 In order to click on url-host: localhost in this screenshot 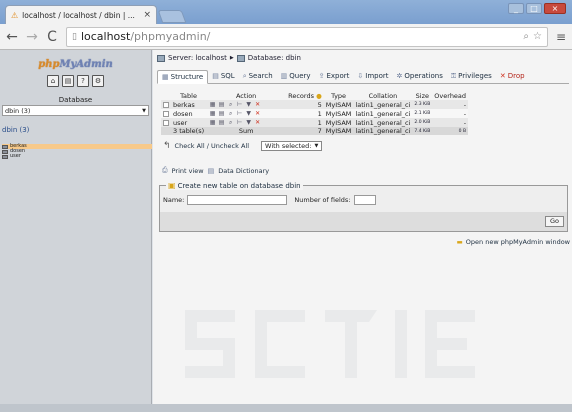, I will do `click(105, 36)`.